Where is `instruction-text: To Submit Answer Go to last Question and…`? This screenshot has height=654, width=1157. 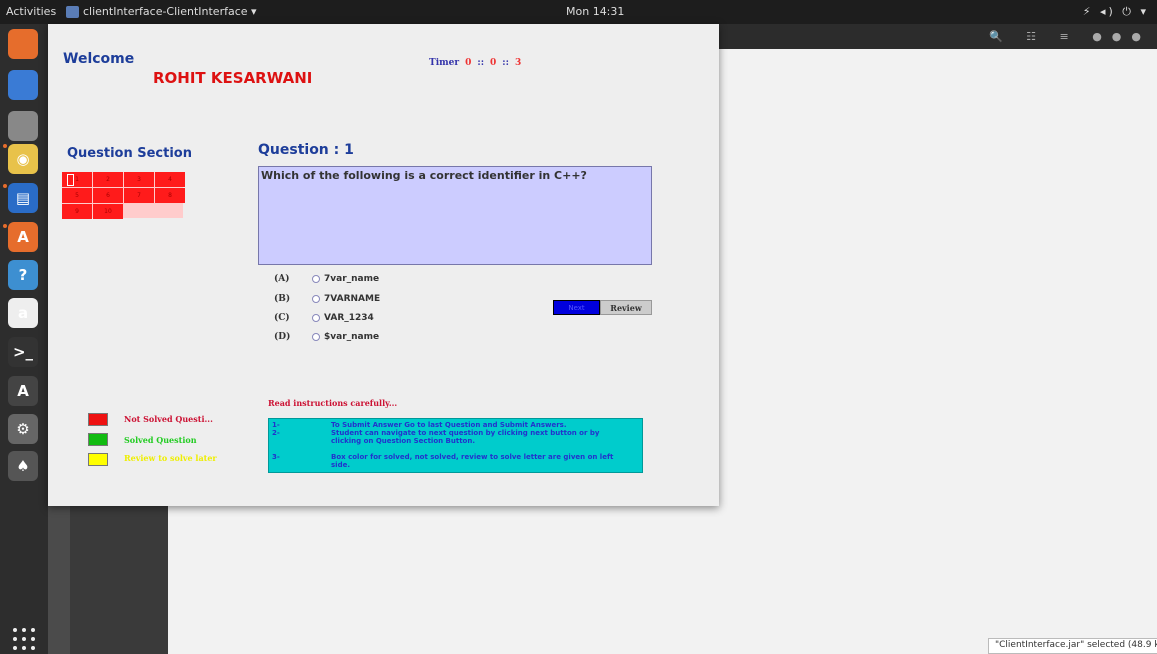 instruction-text: To Submit Answer Go to last Question and… is located at coordinates (449, 425).